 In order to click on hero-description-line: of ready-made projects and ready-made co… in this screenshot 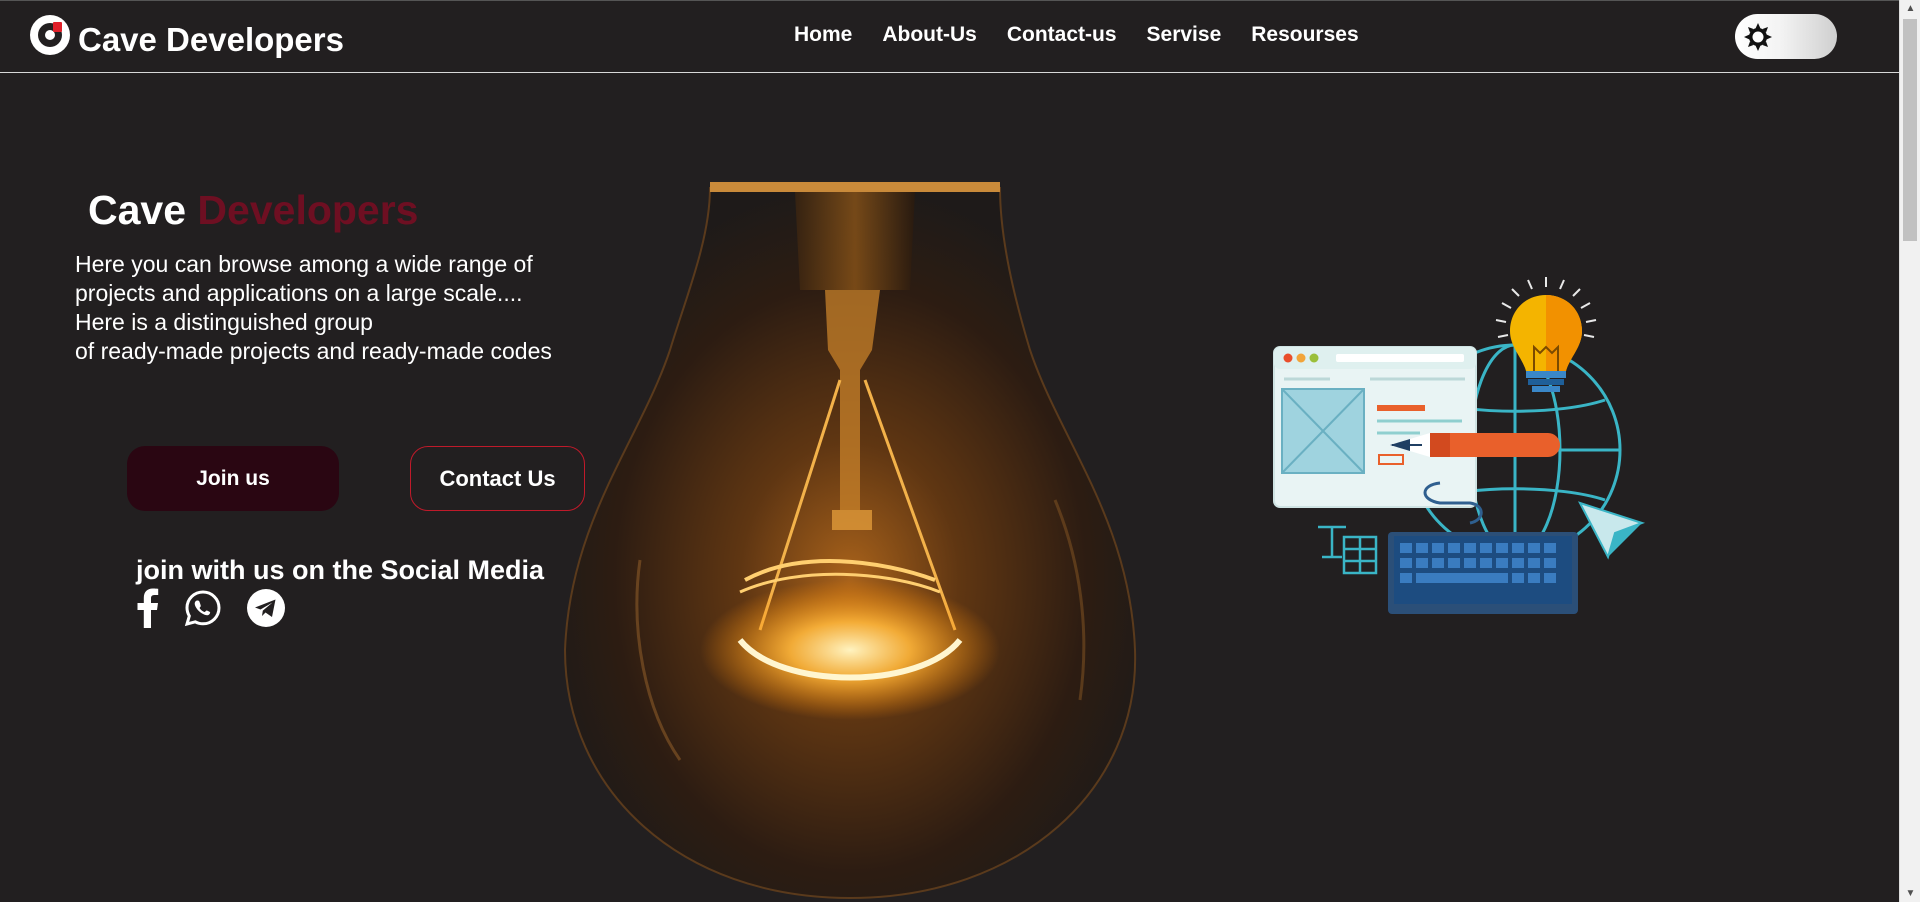, I will do `click(313, 351)`.